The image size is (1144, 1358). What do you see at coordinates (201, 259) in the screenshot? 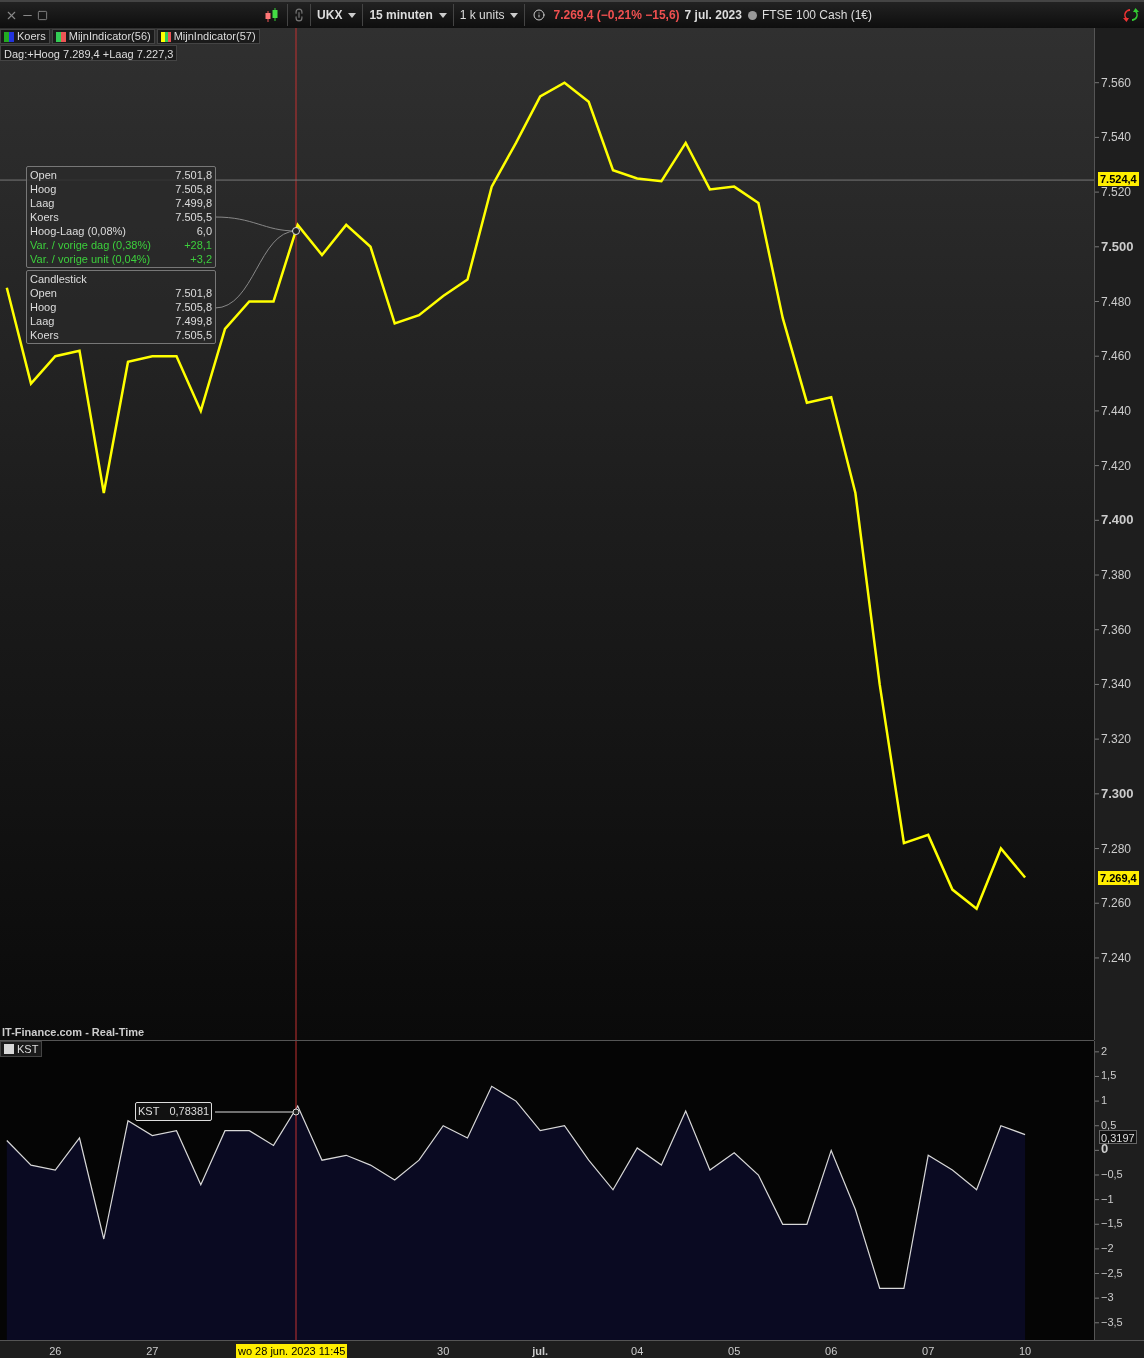
I see `info-value: +3,2` at bounding box center [201, 259].